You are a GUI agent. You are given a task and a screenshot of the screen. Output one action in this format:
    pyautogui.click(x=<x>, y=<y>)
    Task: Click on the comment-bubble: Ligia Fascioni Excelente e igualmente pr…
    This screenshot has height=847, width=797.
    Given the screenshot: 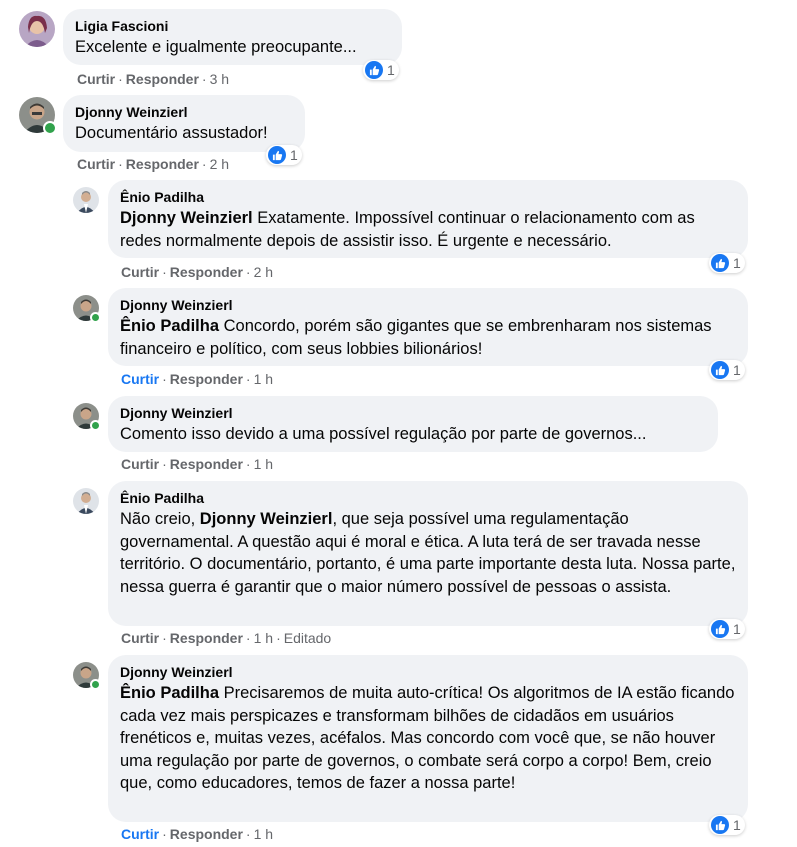 What is the action you would take?
    pyautogui.click(x=232, y=37)
    